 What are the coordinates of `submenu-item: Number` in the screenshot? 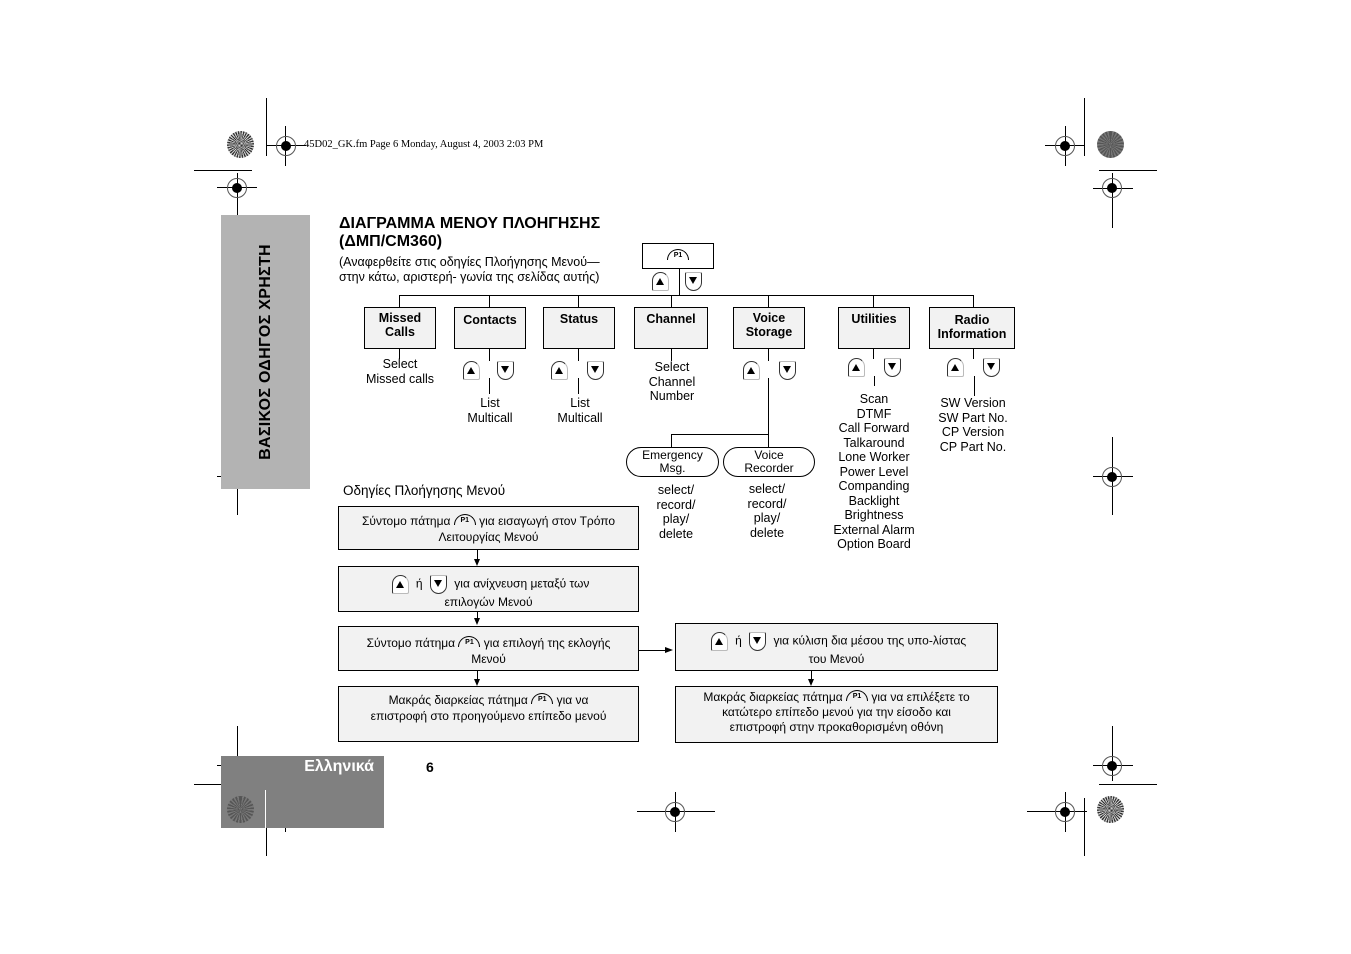 It's located at (672, 396).